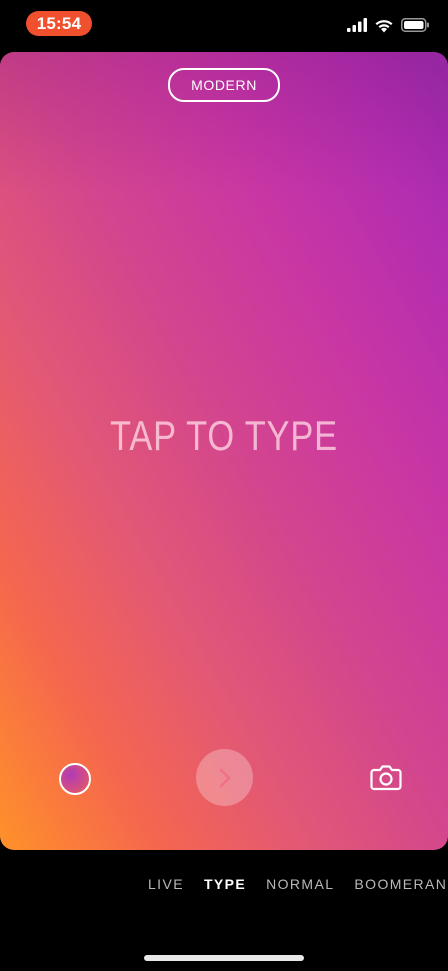 This screenshot has height=971, width=448. Describe the element at coordinates (224, 25) in the screenshot. I see `status-bar: 15:54` at that location.